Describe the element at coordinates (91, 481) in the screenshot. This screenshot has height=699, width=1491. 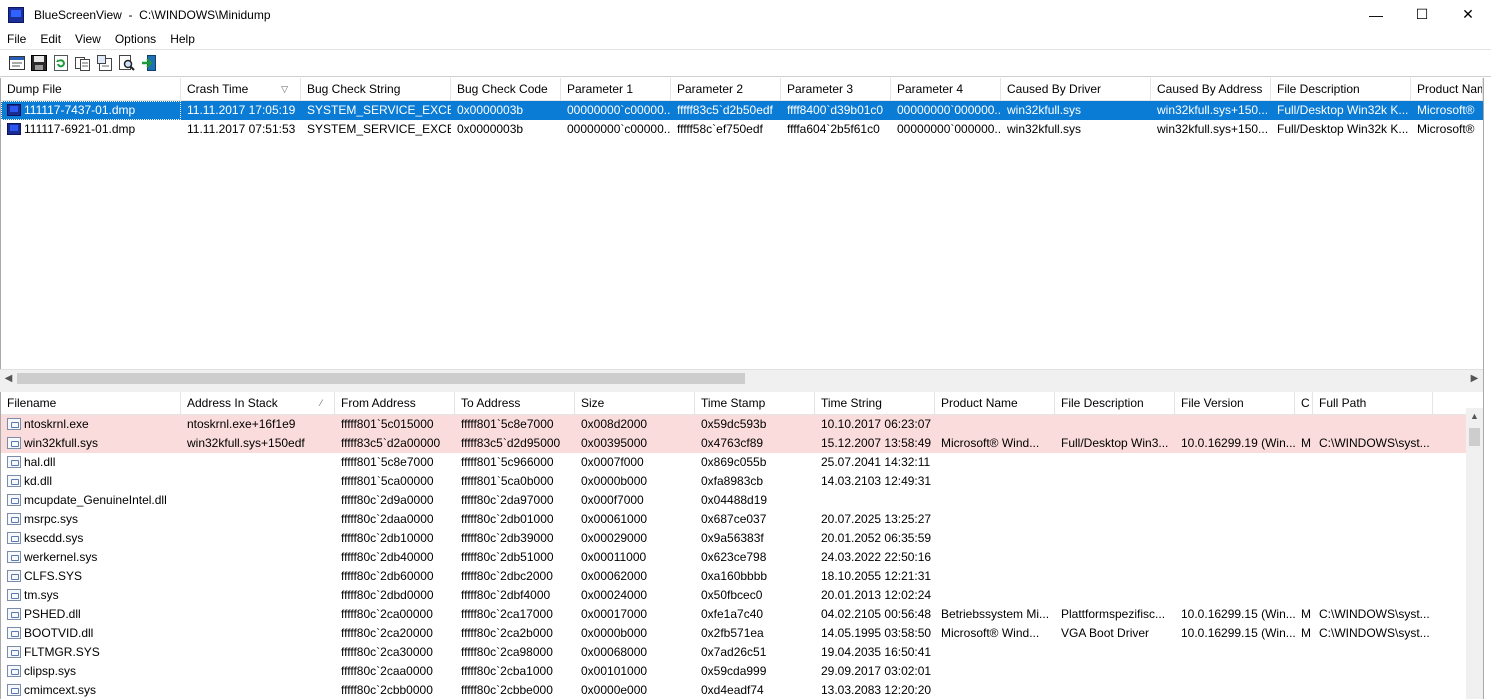
I see `cell-filename: kd.dll` at that location.